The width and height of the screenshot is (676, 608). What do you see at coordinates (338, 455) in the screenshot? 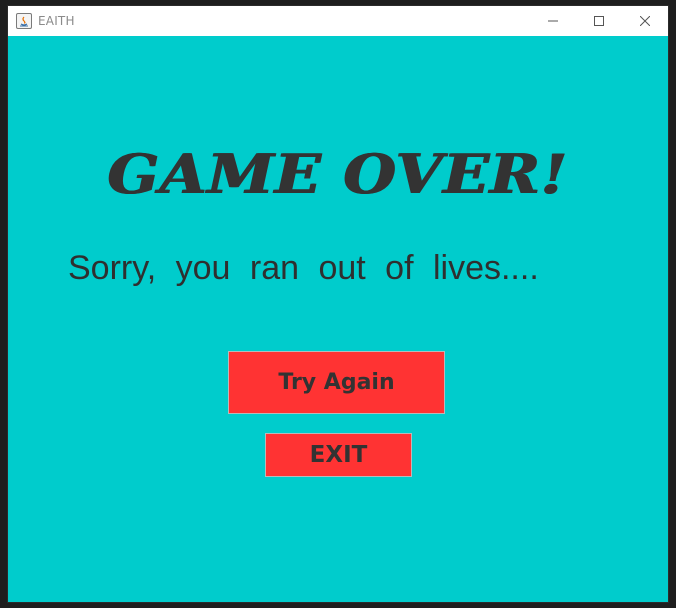
I see `exit-button: EXIT` at bounding box center [338, 455].